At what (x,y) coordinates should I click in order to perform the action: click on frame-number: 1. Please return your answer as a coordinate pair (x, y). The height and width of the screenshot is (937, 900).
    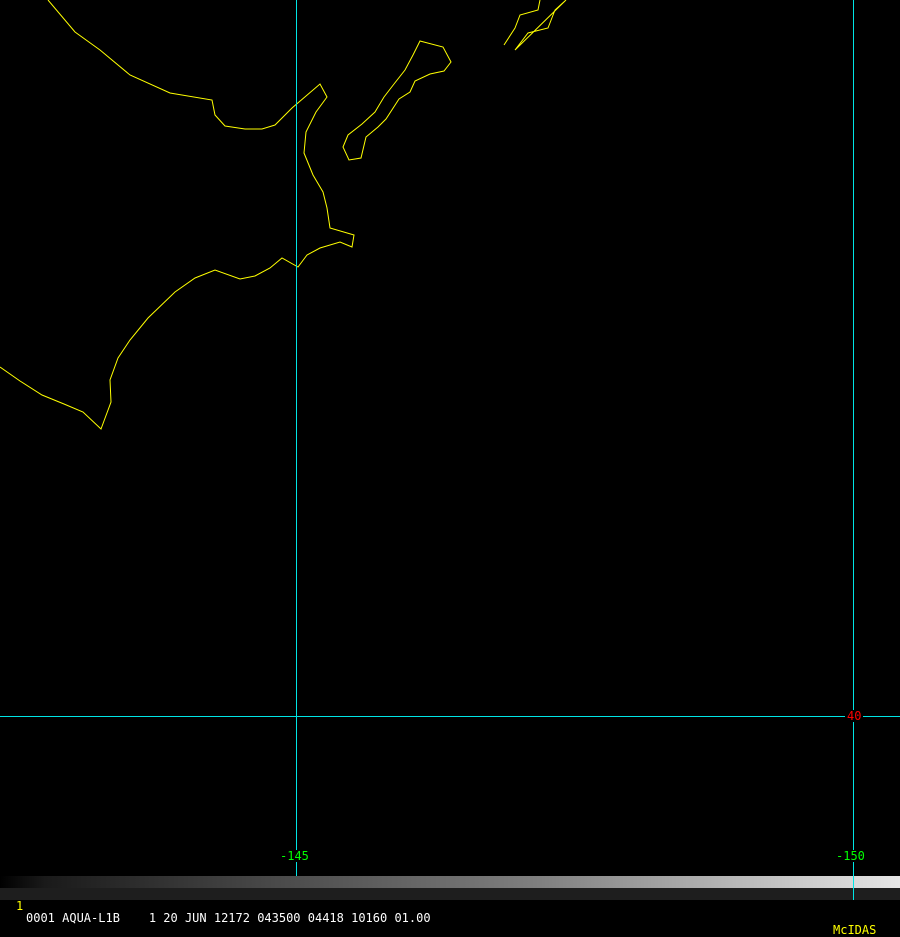
    Looking at the image, I should click on (20, 906).